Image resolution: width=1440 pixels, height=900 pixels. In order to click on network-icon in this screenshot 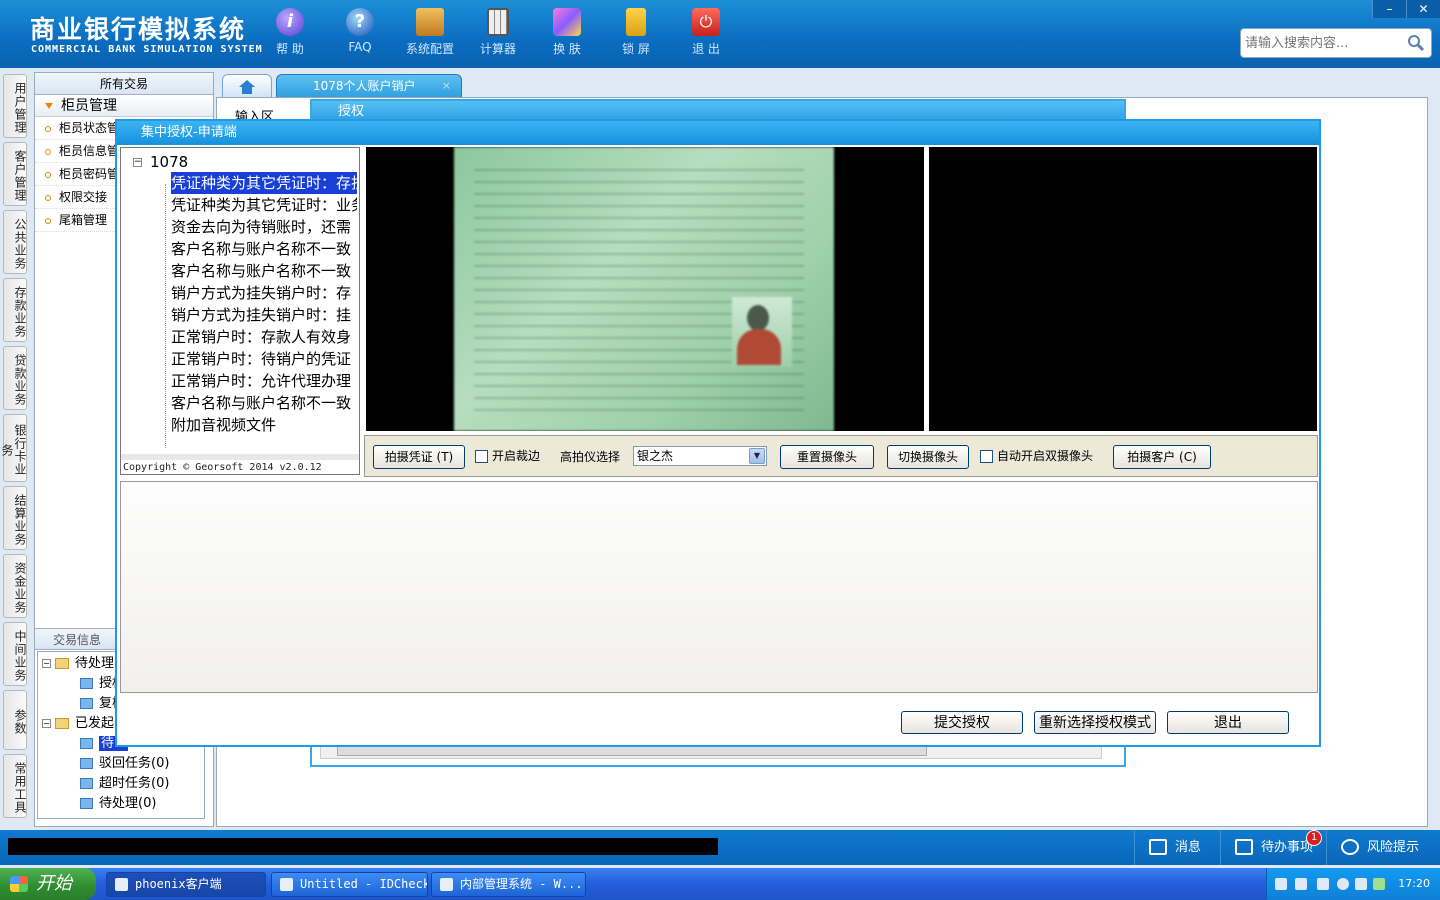, I will do `click(1361, 884)`.